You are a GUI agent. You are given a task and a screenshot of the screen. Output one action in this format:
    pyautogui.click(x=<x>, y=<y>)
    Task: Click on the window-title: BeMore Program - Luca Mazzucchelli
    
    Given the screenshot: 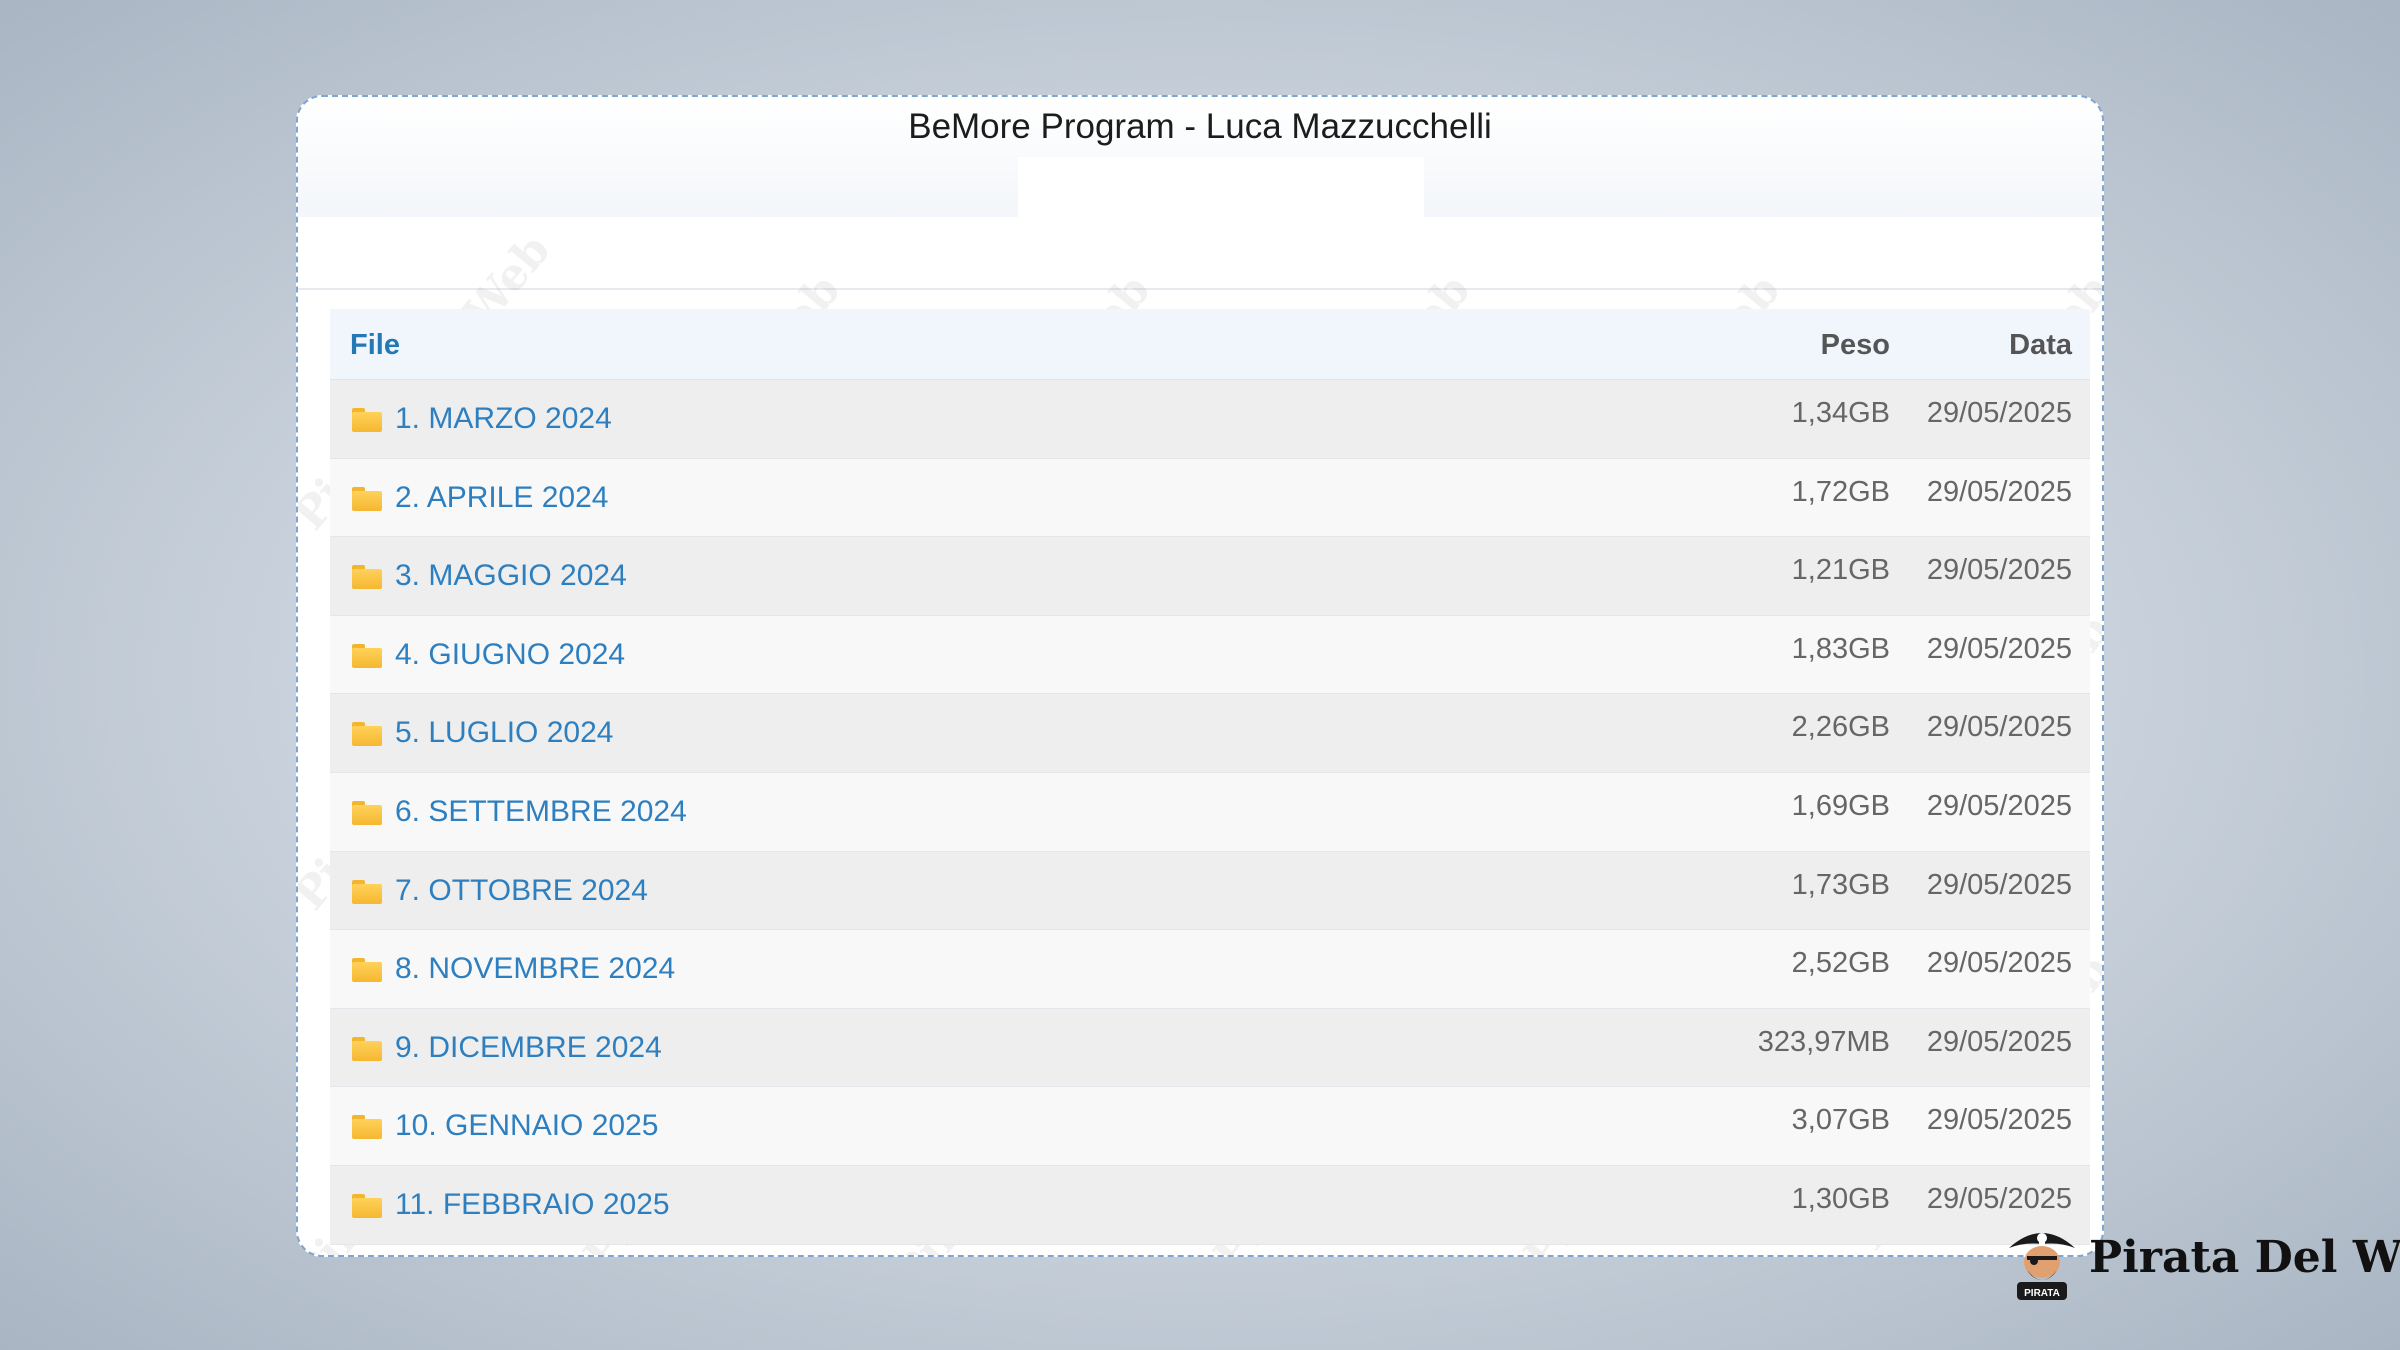 What is the action you would take?
    pyautogui.click(x=1200, y=126)
    